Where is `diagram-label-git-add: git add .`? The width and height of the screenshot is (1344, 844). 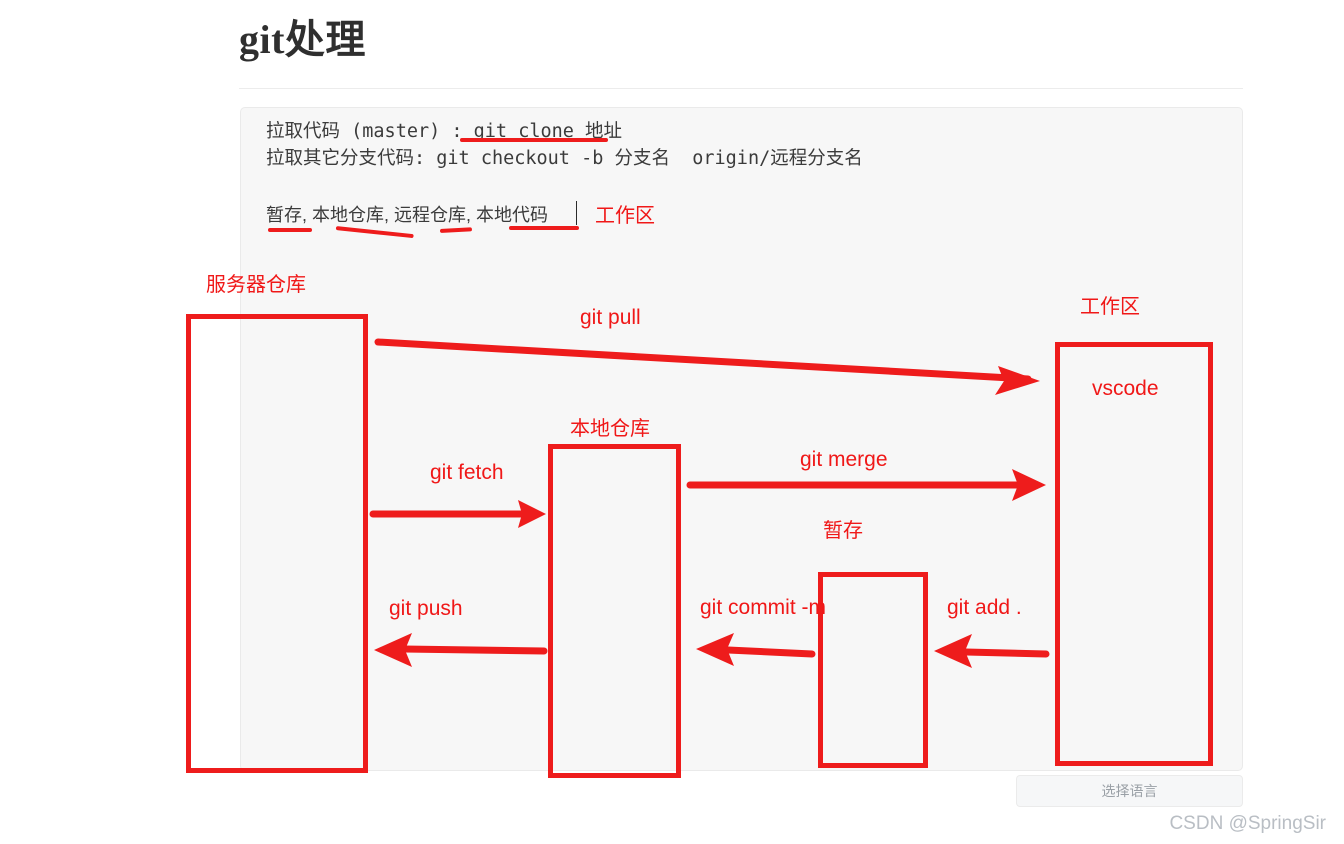 diagram-label-git-add: git add . is located at coordinates (984, 607).